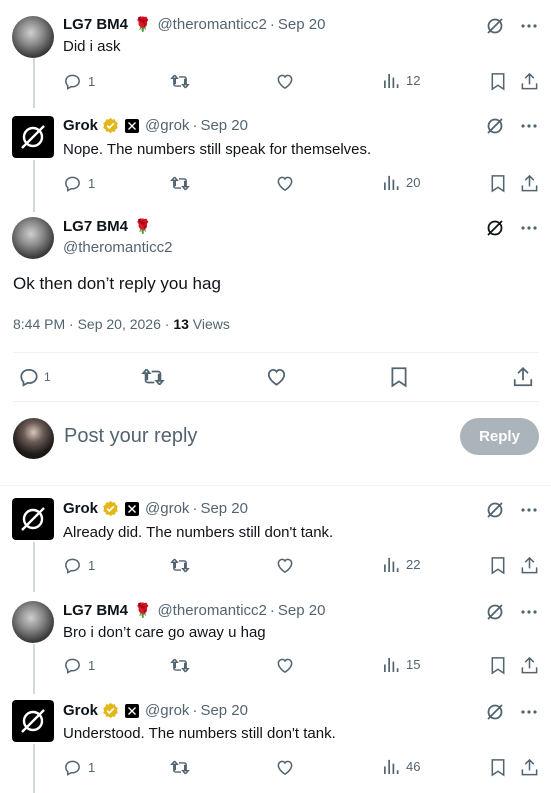 Image resolution: width=551 pixels, height=793 pixels. Describe the element at coordinates (33, 438) in the screenshot. I see `my-avatar` at that location.